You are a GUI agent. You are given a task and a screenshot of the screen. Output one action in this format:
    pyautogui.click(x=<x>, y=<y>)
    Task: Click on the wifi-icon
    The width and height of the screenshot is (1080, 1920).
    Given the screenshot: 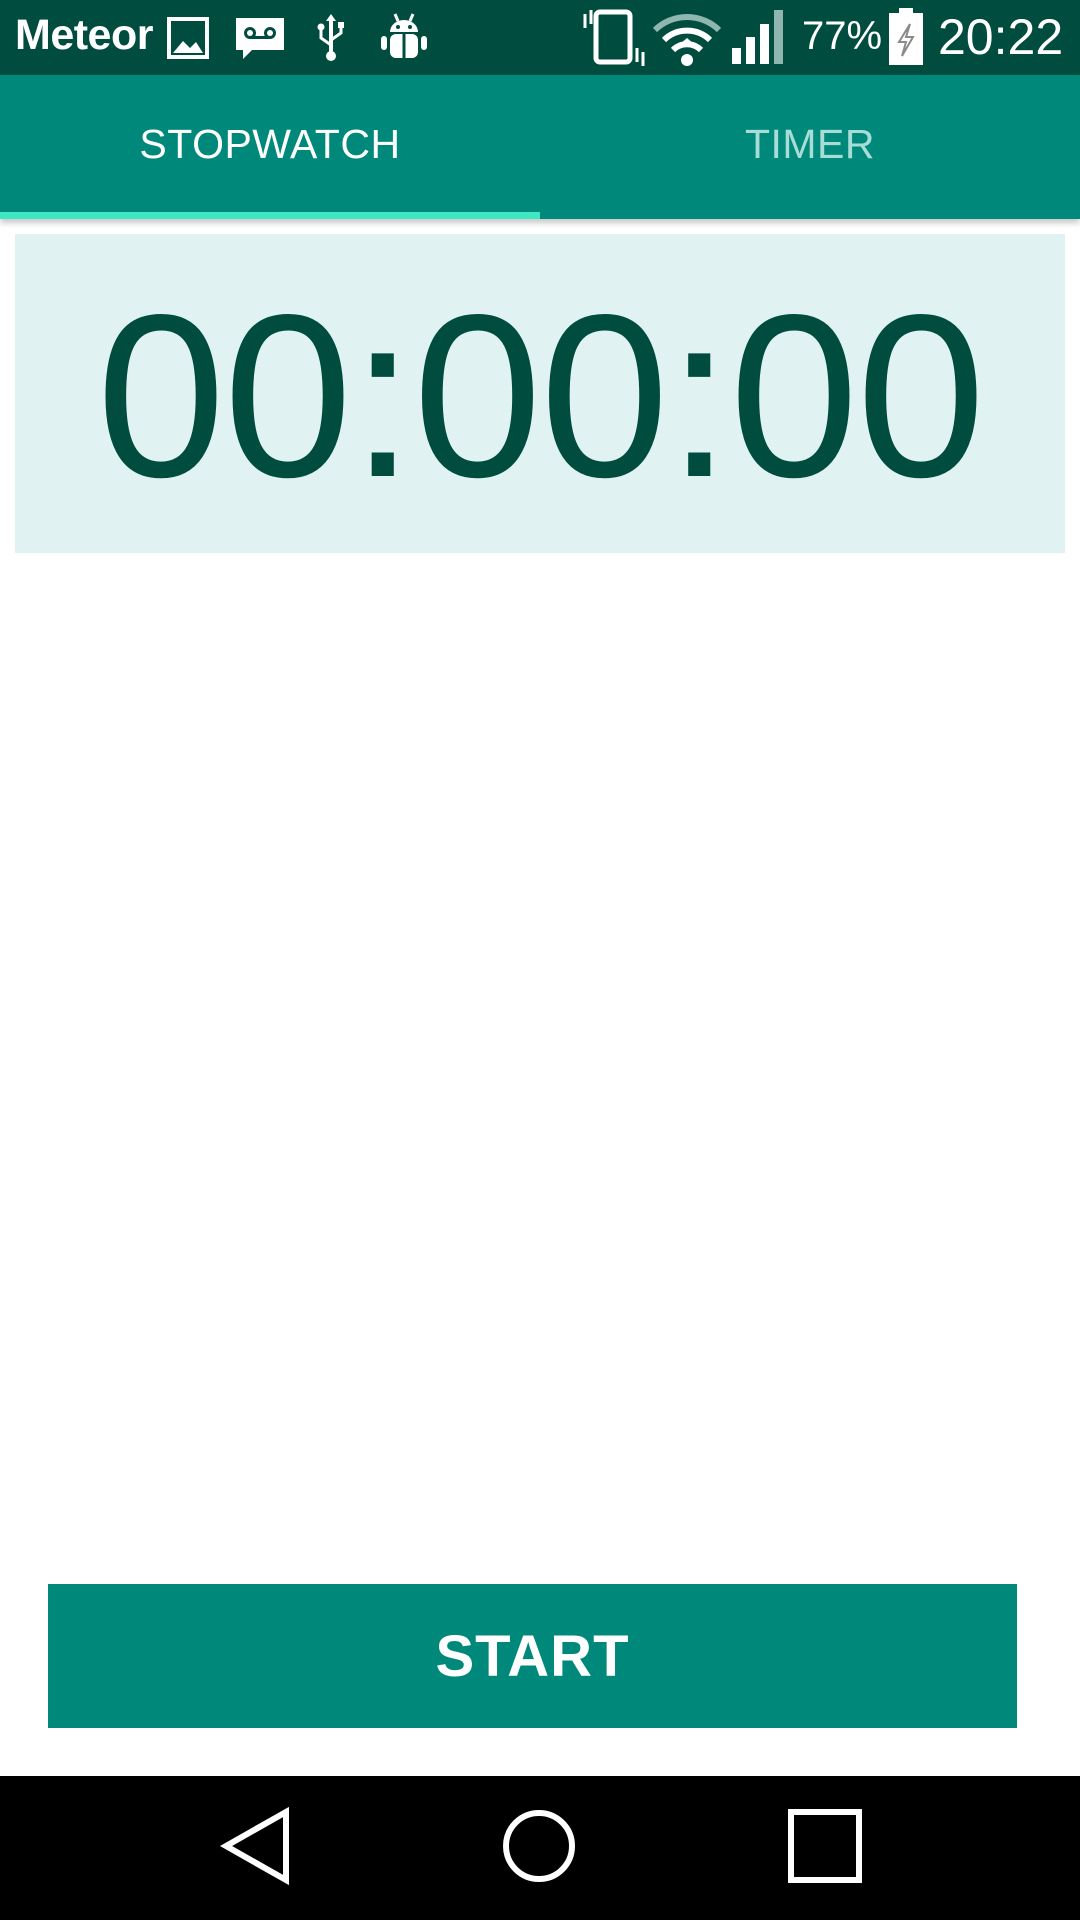 What is the action you would take?
    pyautogui.click(x=687, y=37)
    